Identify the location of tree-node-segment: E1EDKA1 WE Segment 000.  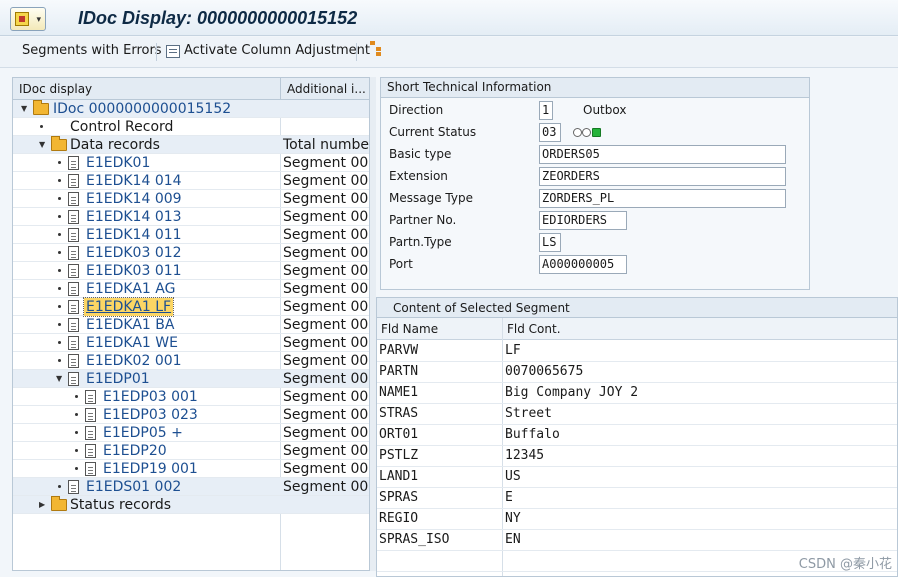
(191, 343).